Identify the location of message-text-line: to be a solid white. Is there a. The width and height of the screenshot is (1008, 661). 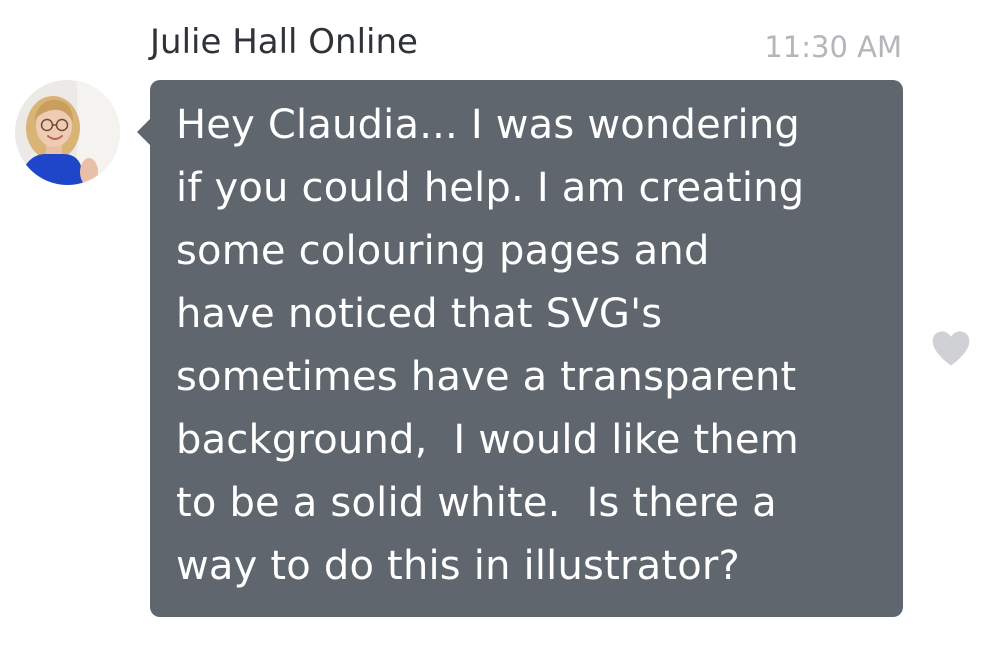
(476, 503).